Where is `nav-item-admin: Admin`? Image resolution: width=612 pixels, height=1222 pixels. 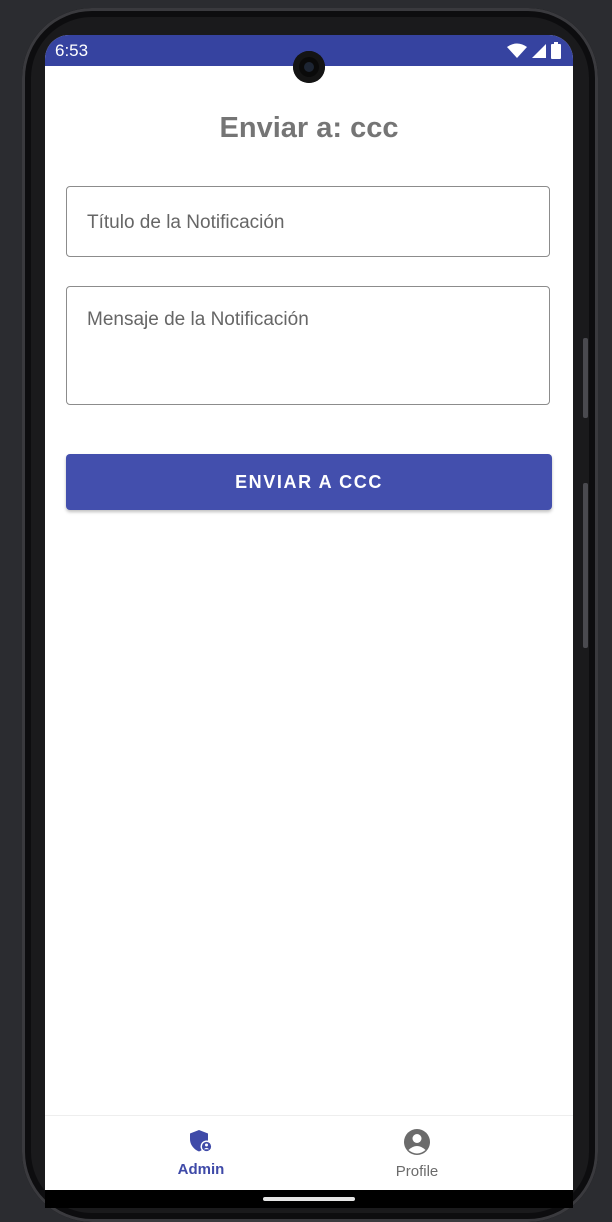
nav-item-admin: Admin is located at coordinates (201, 1153).